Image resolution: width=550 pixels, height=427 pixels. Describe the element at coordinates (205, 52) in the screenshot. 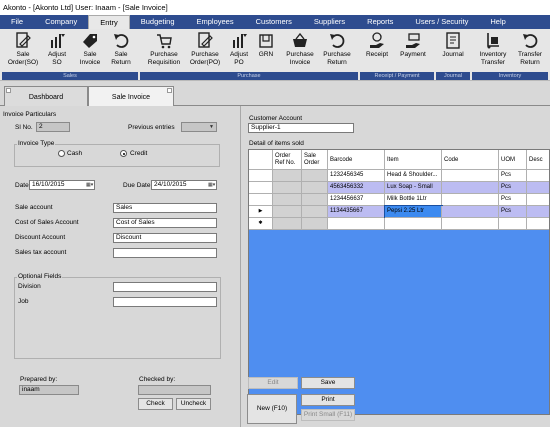

I see `purchase-order-button: Purchase Order(PO)` at that location.